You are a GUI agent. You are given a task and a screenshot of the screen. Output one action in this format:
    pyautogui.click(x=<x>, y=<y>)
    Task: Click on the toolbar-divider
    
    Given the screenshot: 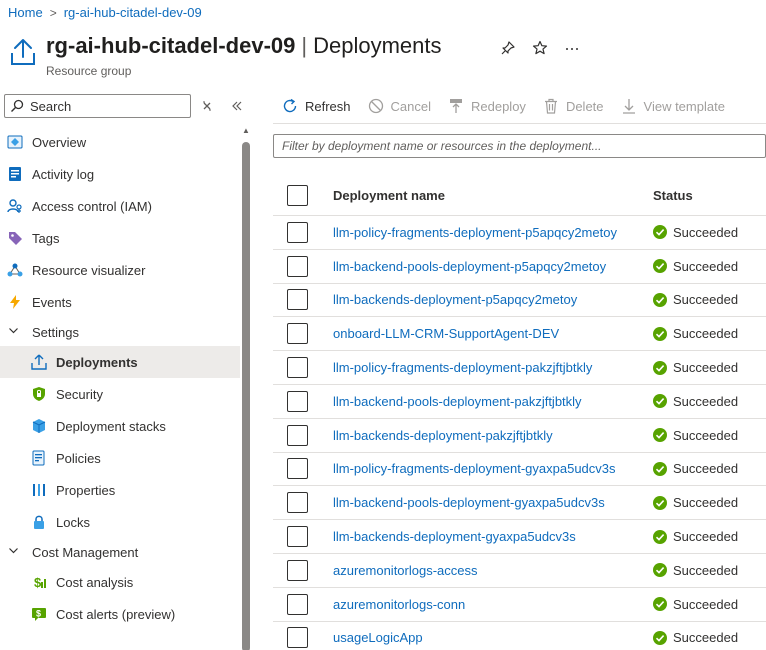 What is the action you would take?
    pyautogui.click(x=519, y=123)
    